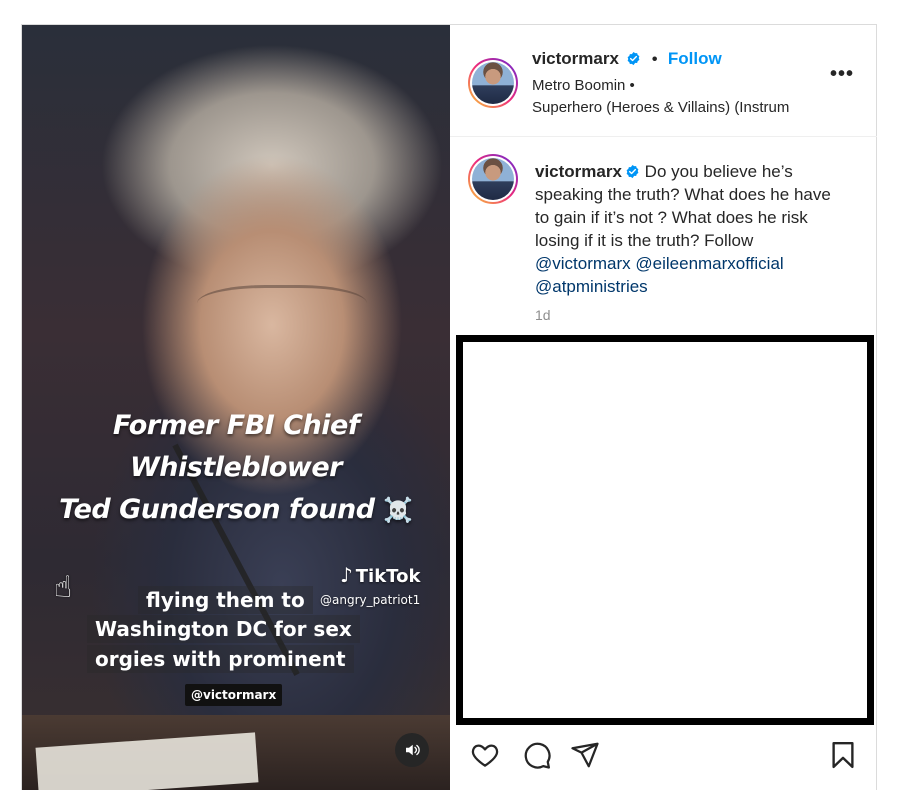  What do you see at coordinates (412, 750) in the screenshot?
I see `speaker-icon` at bounding box center [412, 750].